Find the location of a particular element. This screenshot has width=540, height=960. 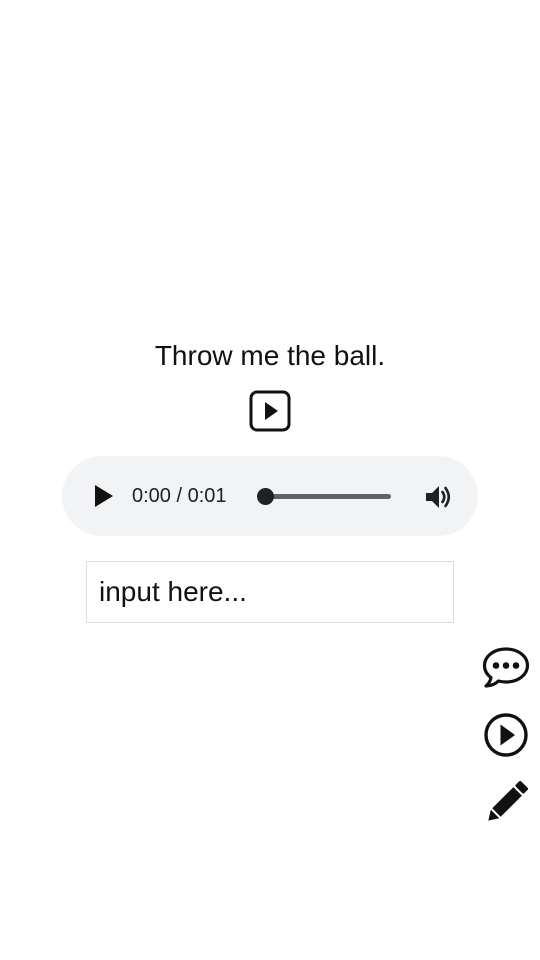

play-button is located at coordinates (506, 735).